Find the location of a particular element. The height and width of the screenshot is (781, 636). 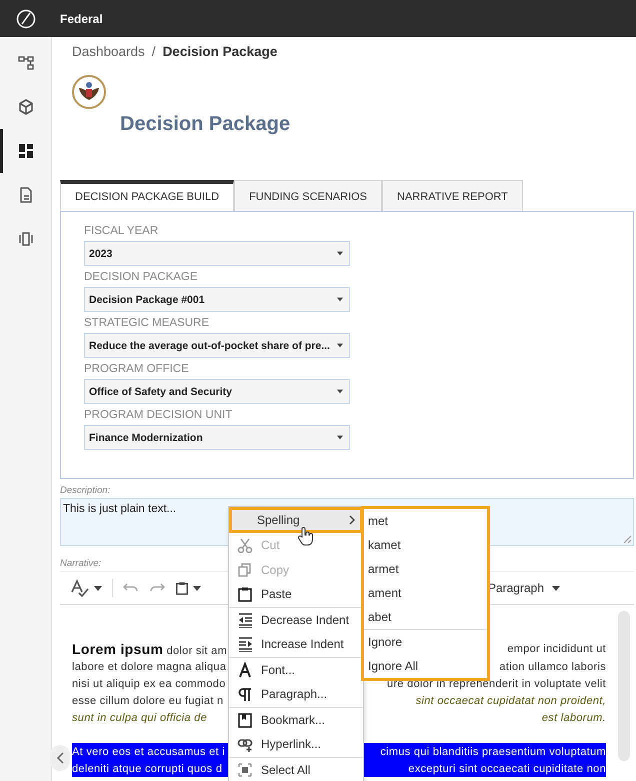

link-icon is located at coordinates (245, 744).